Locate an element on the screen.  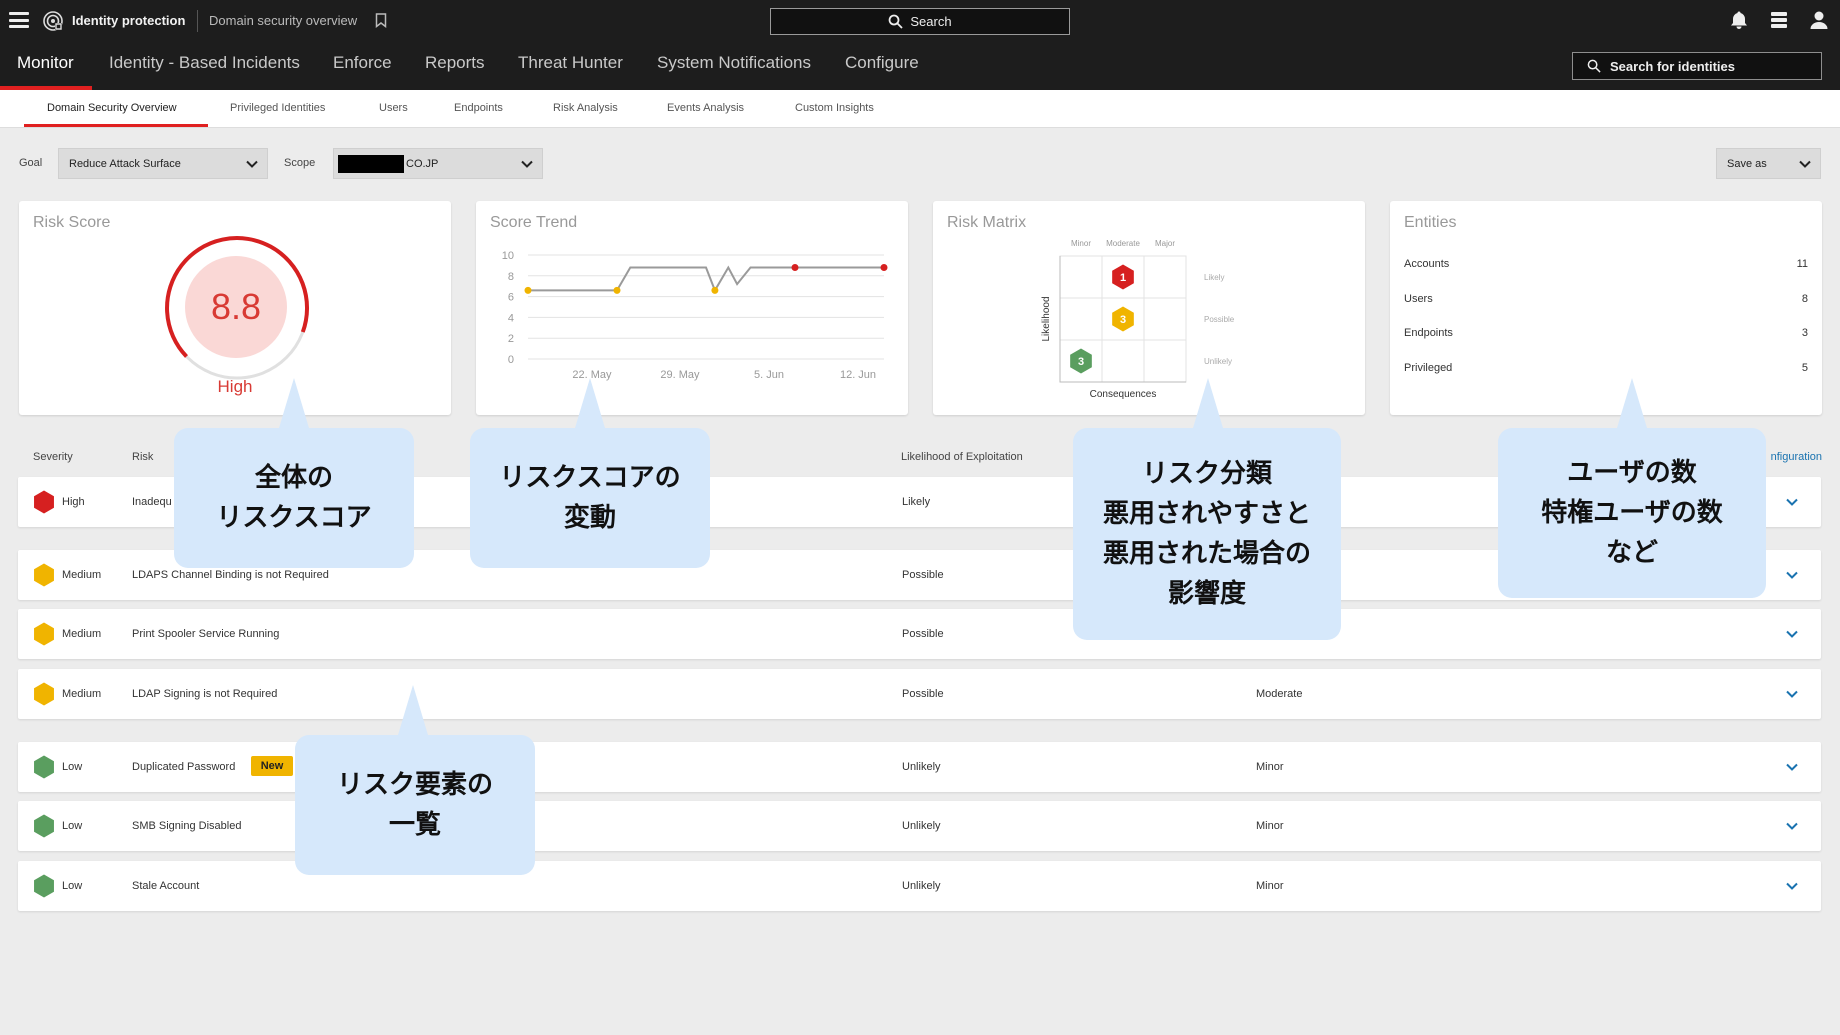
matrix-row-label: Likely is located at coordinates (1214, 277).